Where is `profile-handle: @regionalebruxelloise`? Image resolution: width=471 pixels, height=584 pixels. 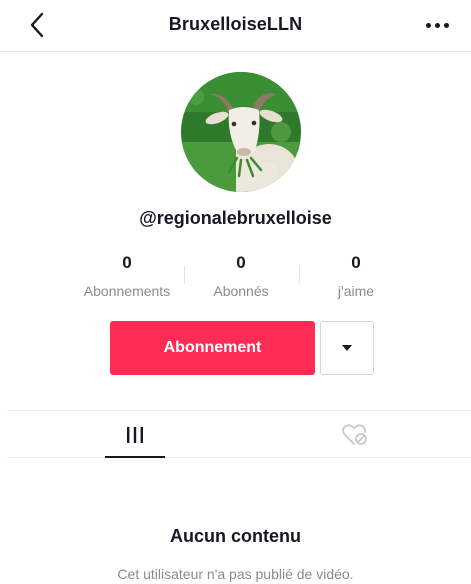 profile-handle: @regionalebruxelloise is located at coordinates (235, 218).